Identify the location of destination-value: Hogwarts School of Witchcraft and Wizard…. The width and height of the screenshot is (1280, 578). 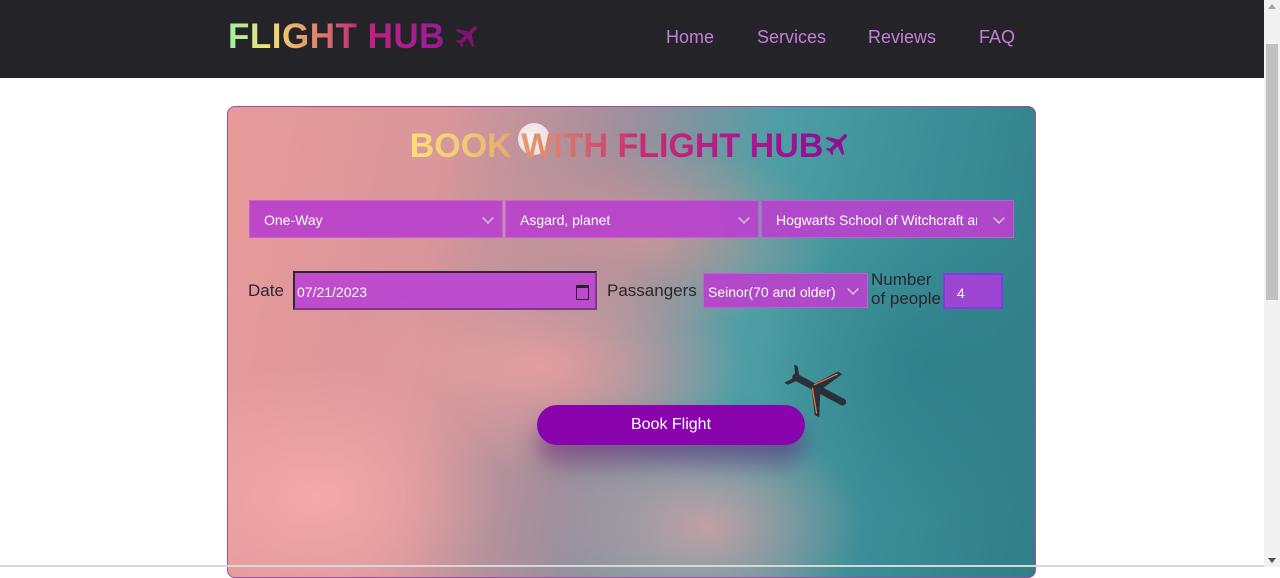
(876, 220).